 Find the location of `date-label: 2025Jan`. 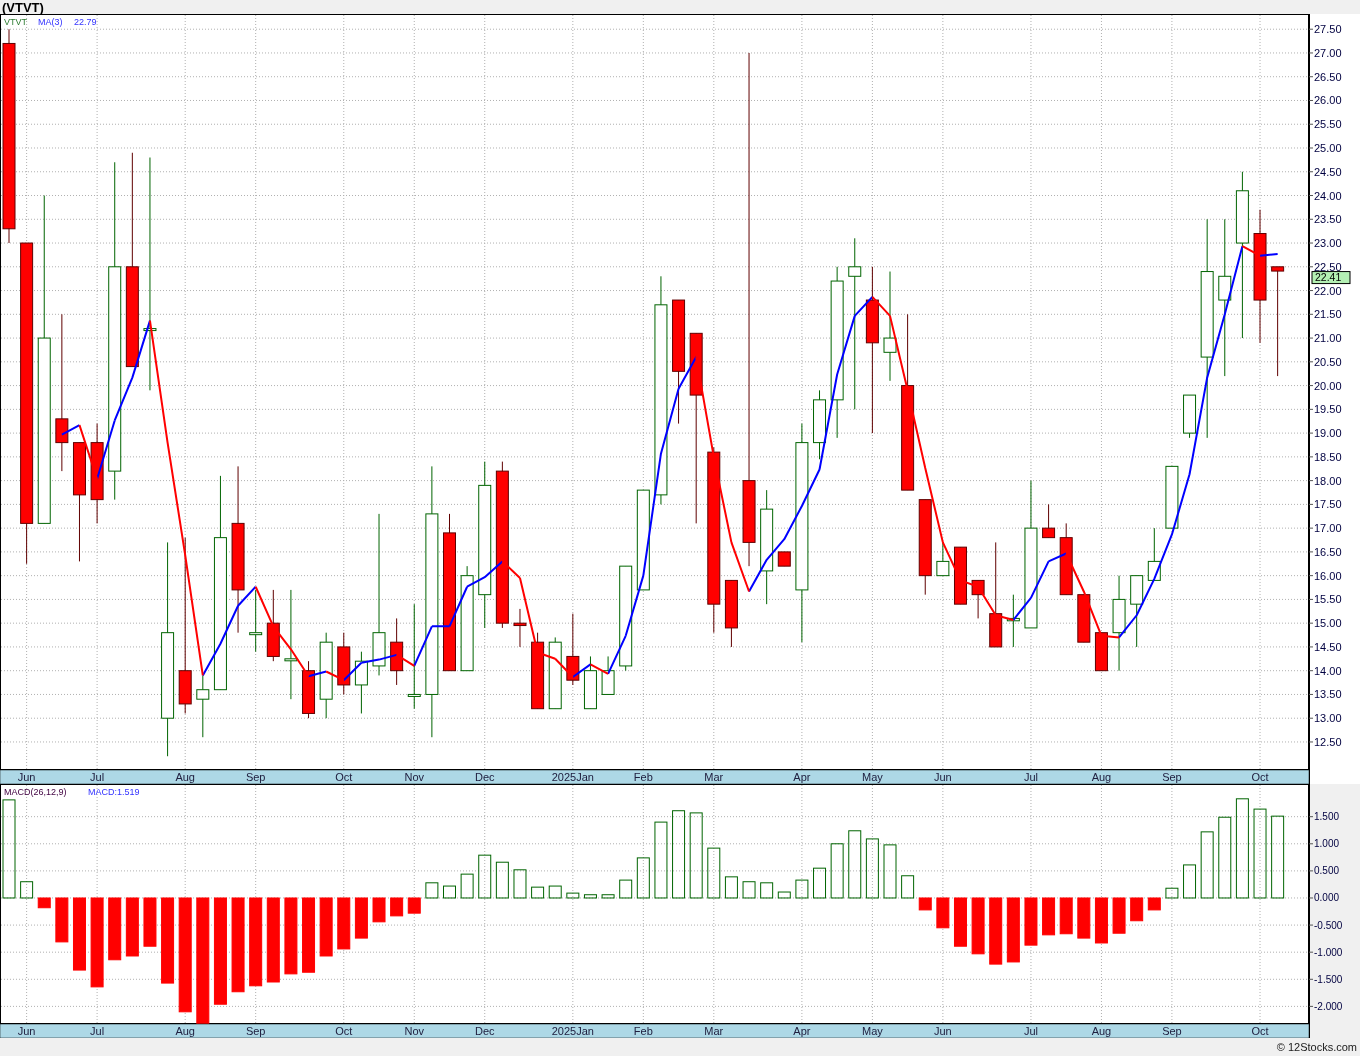

date-label: 2025Jan is located at coordinates (572, 777).